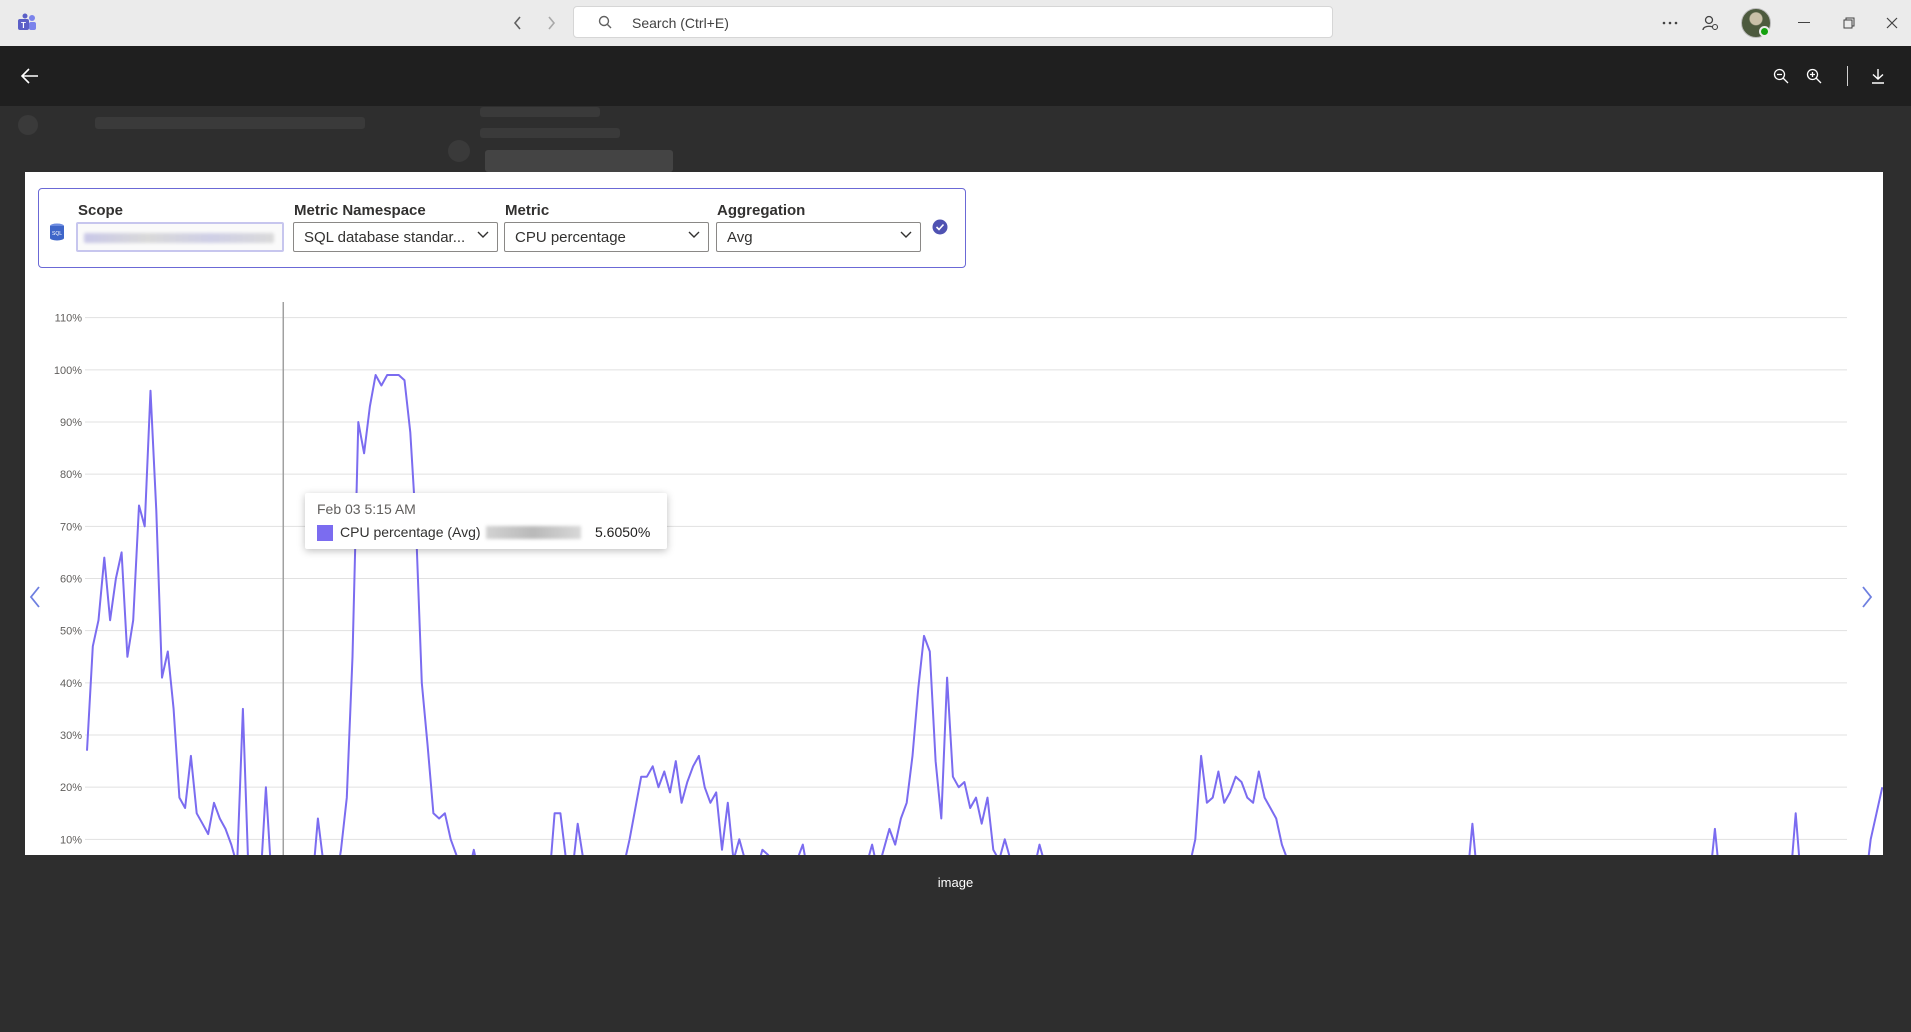  Describe the element at coordinates (71, 788) in the screenshot. I see `y-tick-label: 20%` at that location.